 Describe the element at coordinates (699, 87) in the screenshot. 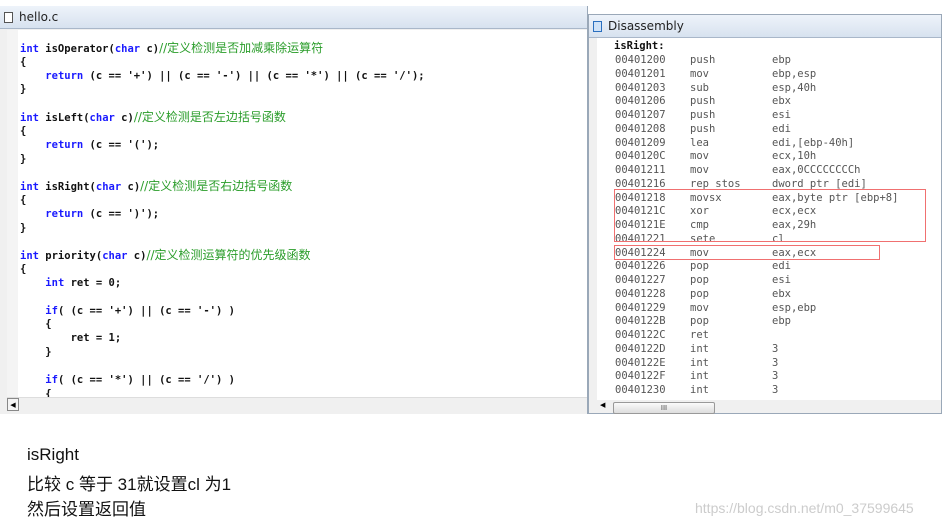

I see `mnemonic: sub` at that location.